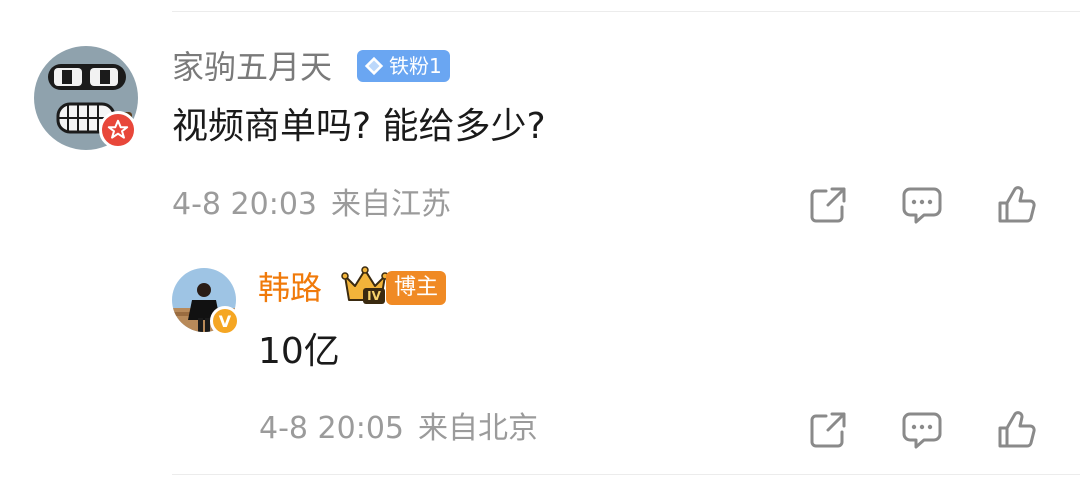 Image resolution: width=1080 pixels, height=502 pixels. I want to click on reply-meta: 4-8 20:05 来自北京, so click(398, 429).